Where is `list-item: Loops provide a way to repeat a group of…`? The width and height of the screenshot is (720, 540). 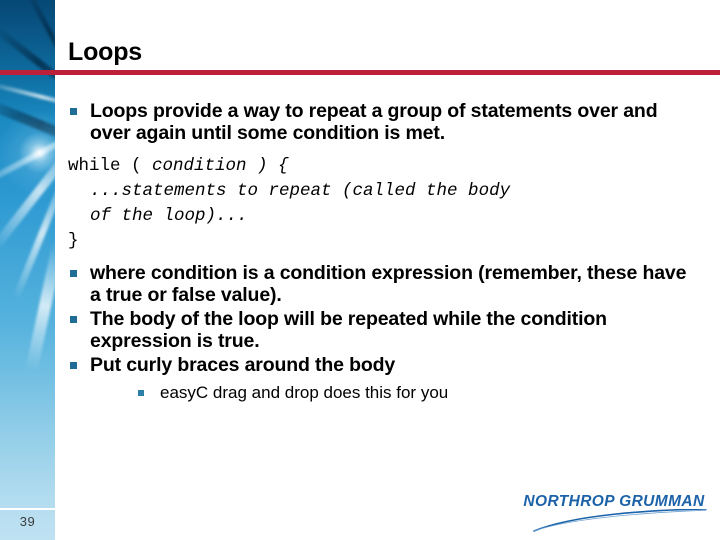
list-item: Loops provide a way to repeat a group of… is located at coordinates (378, 122).